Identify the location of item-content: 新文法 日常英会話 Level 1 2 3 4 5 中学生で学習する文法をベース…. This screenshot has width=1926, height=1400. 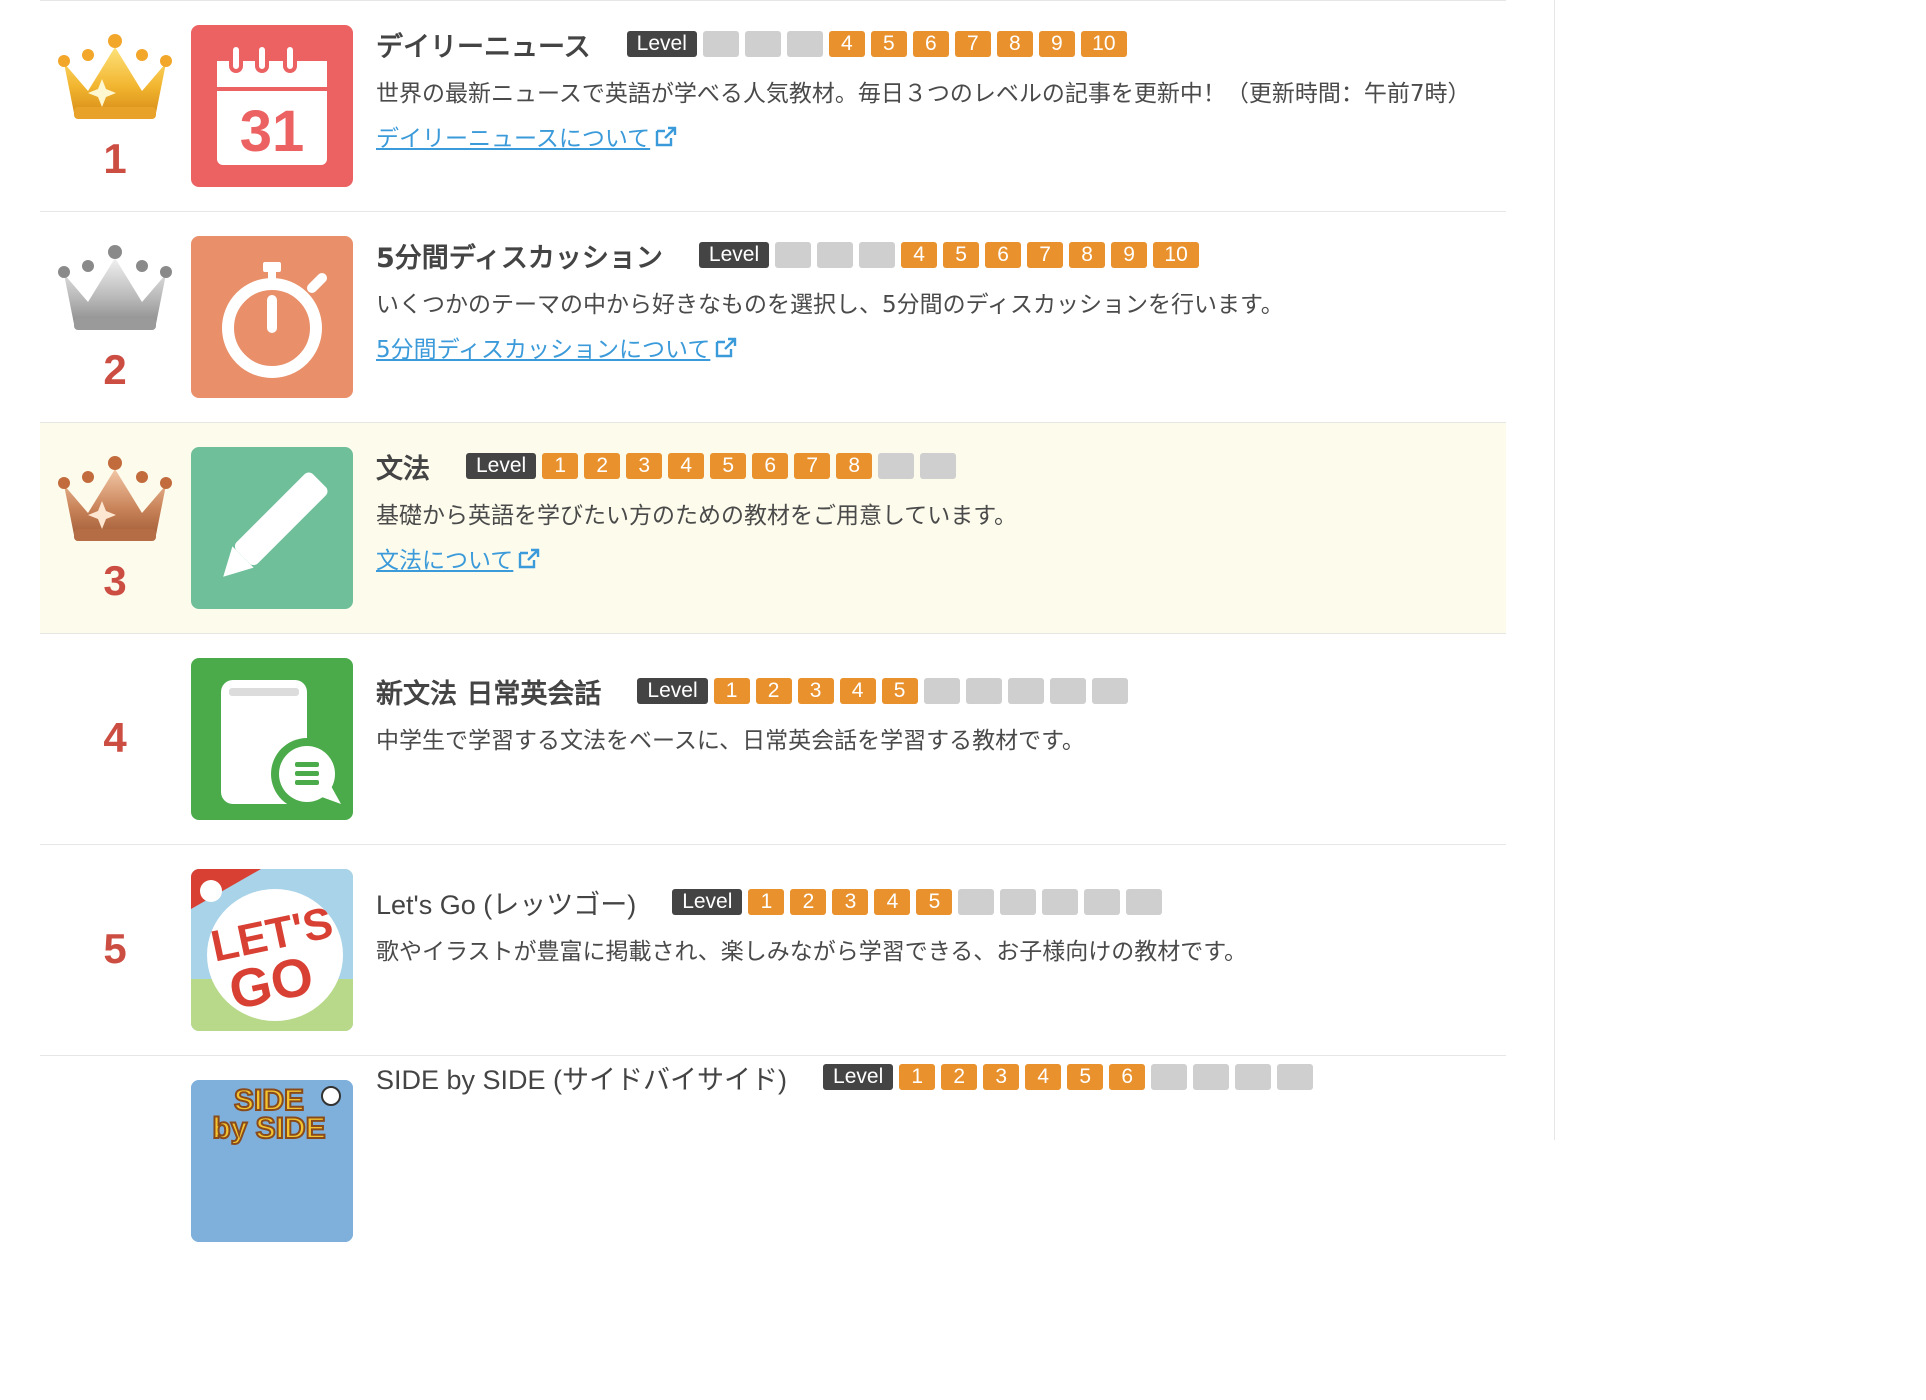
(931, 715).